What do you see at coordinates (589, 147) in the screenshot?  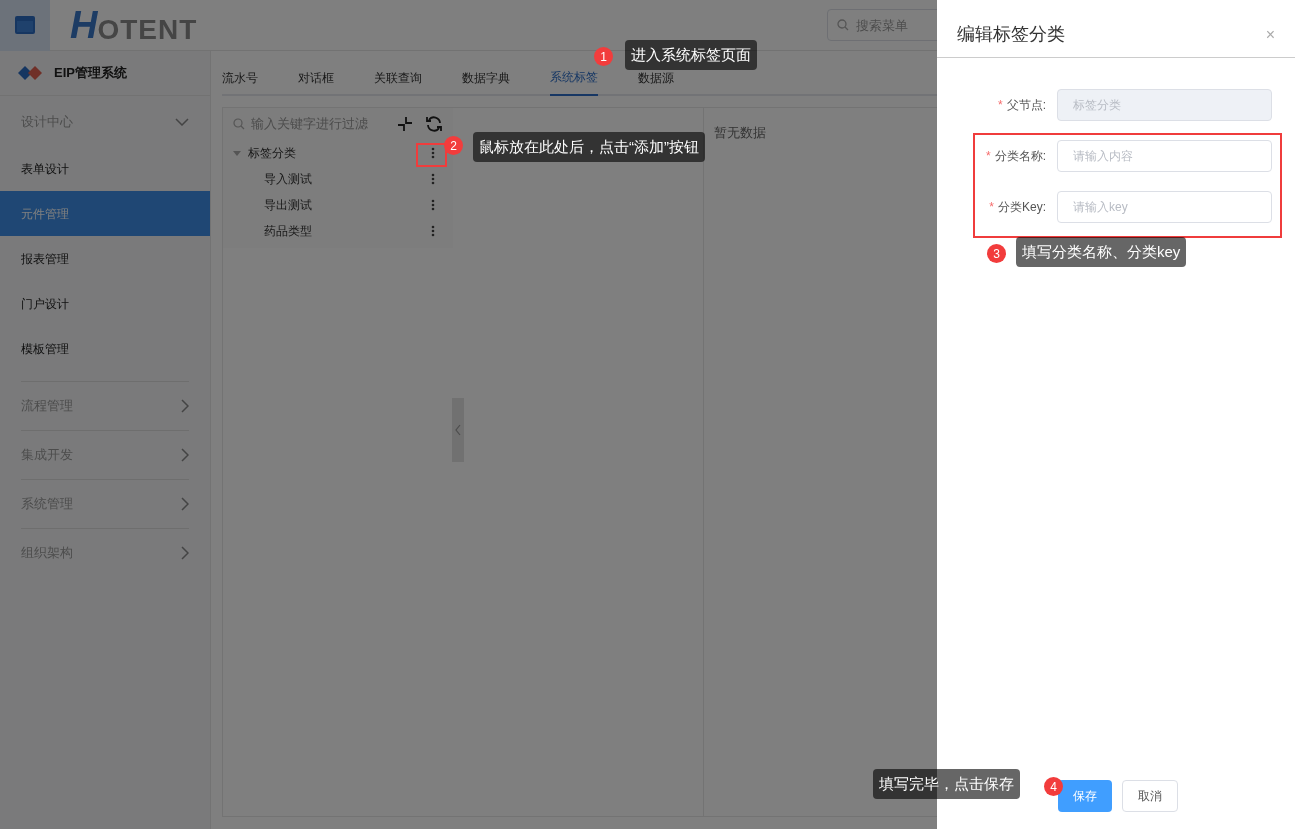 I see `tooltip: 鼠标放在此处后，点击“添加”按钮` at bounding box center [589, 147].